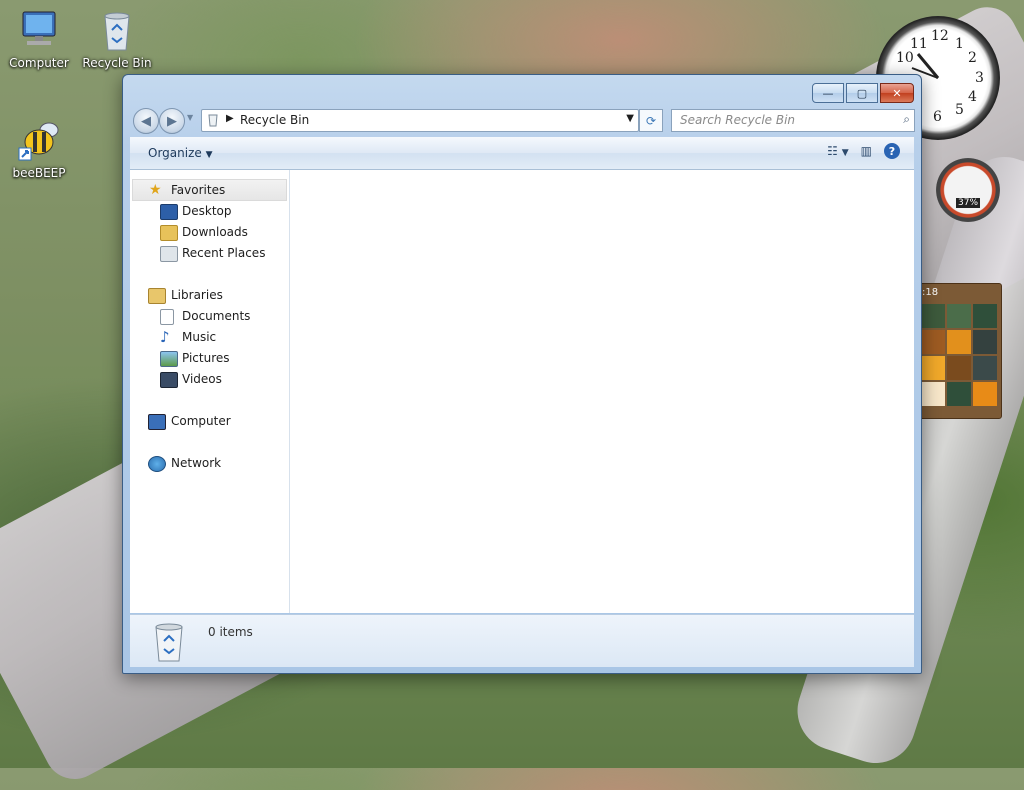 Image resolution: width=1024 pixels, height=790 pixels. What do you see at coordinates (175, 153) in the screenshot?
I see `organize-label: Organize` at bounding box center [175, 153].